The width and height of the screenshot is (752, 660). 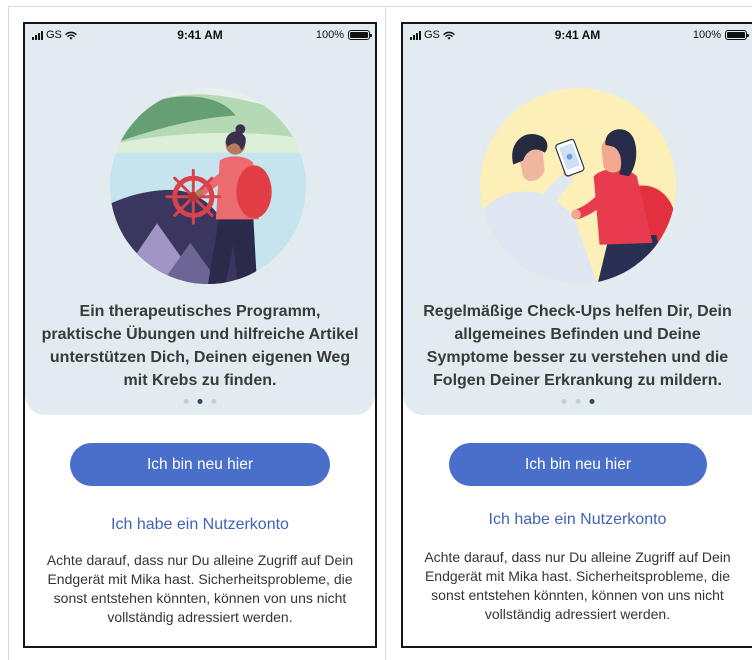 I want to click on headline-line: Regelmäßige Check-Ups helfen Dir, Dein, so click(x=577, y=311).